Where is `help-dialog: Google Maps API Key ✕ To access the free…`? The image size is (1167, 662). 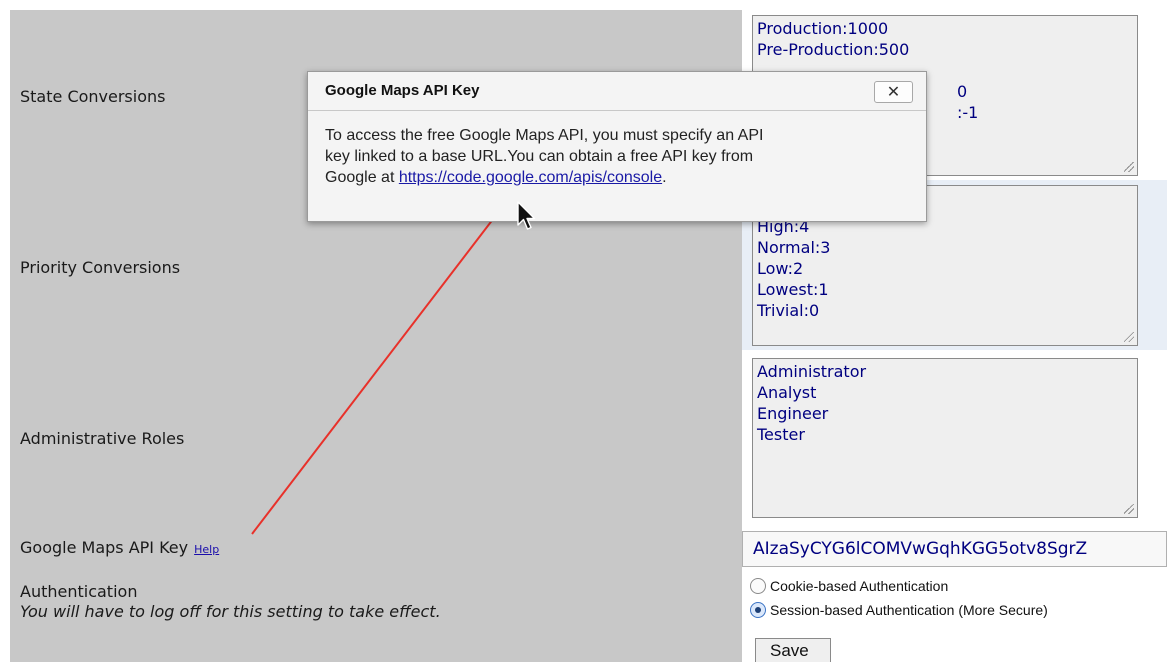 help-dialog: Google Maps API Key ✕ To access the free… is located at coordinates (617, 146).